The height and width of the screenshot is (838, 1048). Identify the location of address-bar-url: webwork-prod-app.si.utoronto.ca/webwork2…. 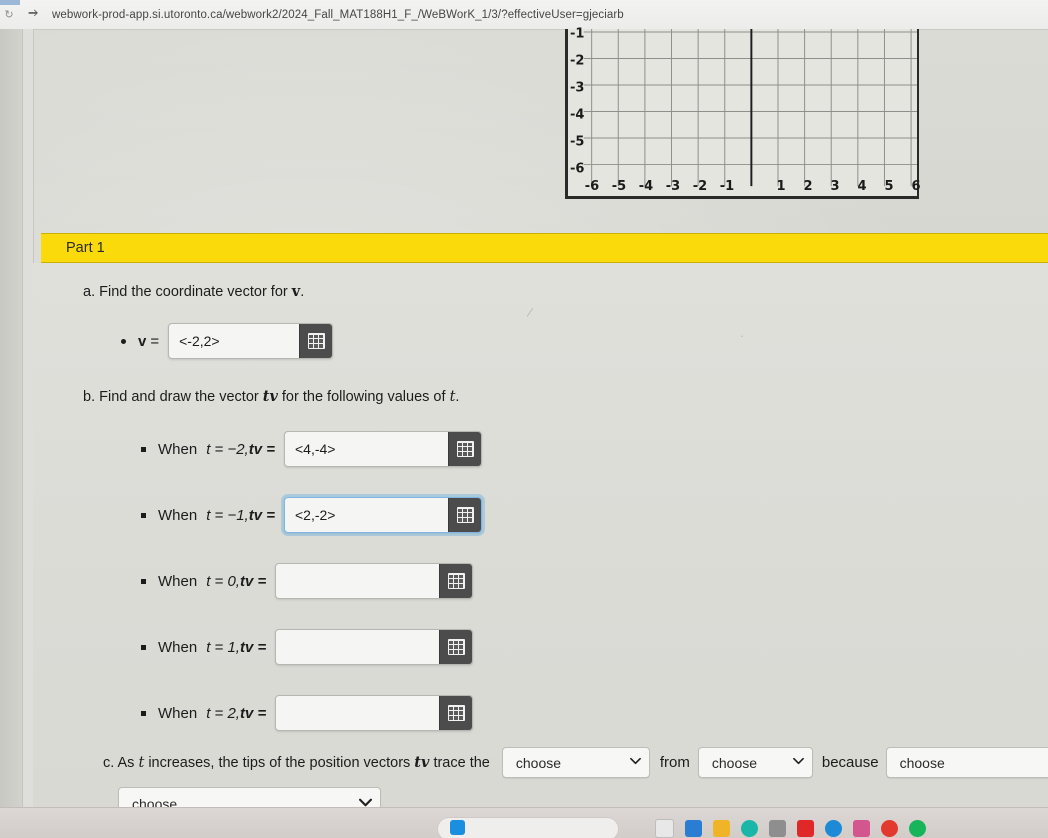
(338, 15).